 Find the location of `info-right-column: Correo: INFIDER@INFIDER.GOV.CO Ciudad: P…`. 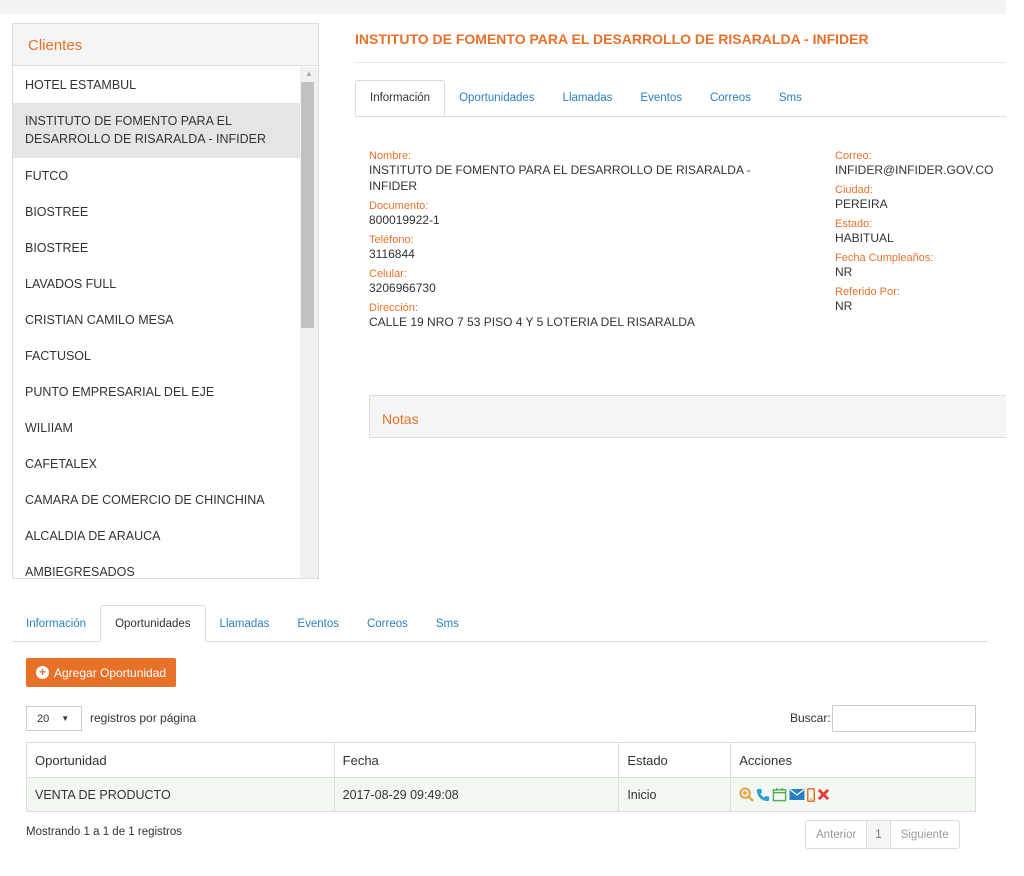

info-right-column: Correo: INFIDER@INFIDER.GOV.CO Ciudad: P… is located at coordinates (920, 232).